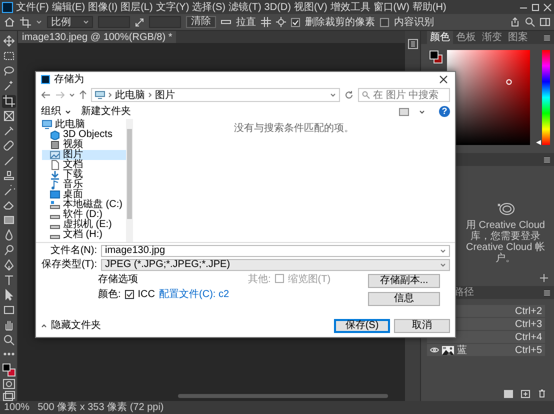 Image resolution: width=554 pixels, height=414 pixels. I want to click on type-tool-icon, so click(8, 280).